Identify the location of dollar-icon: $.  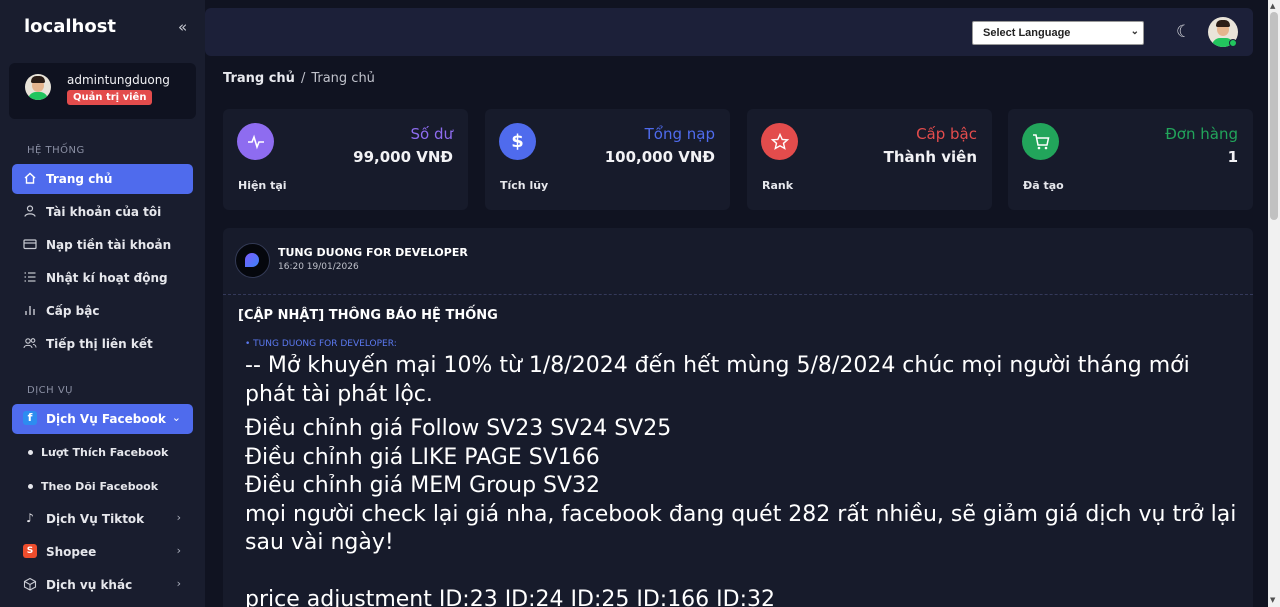
(517, 141).